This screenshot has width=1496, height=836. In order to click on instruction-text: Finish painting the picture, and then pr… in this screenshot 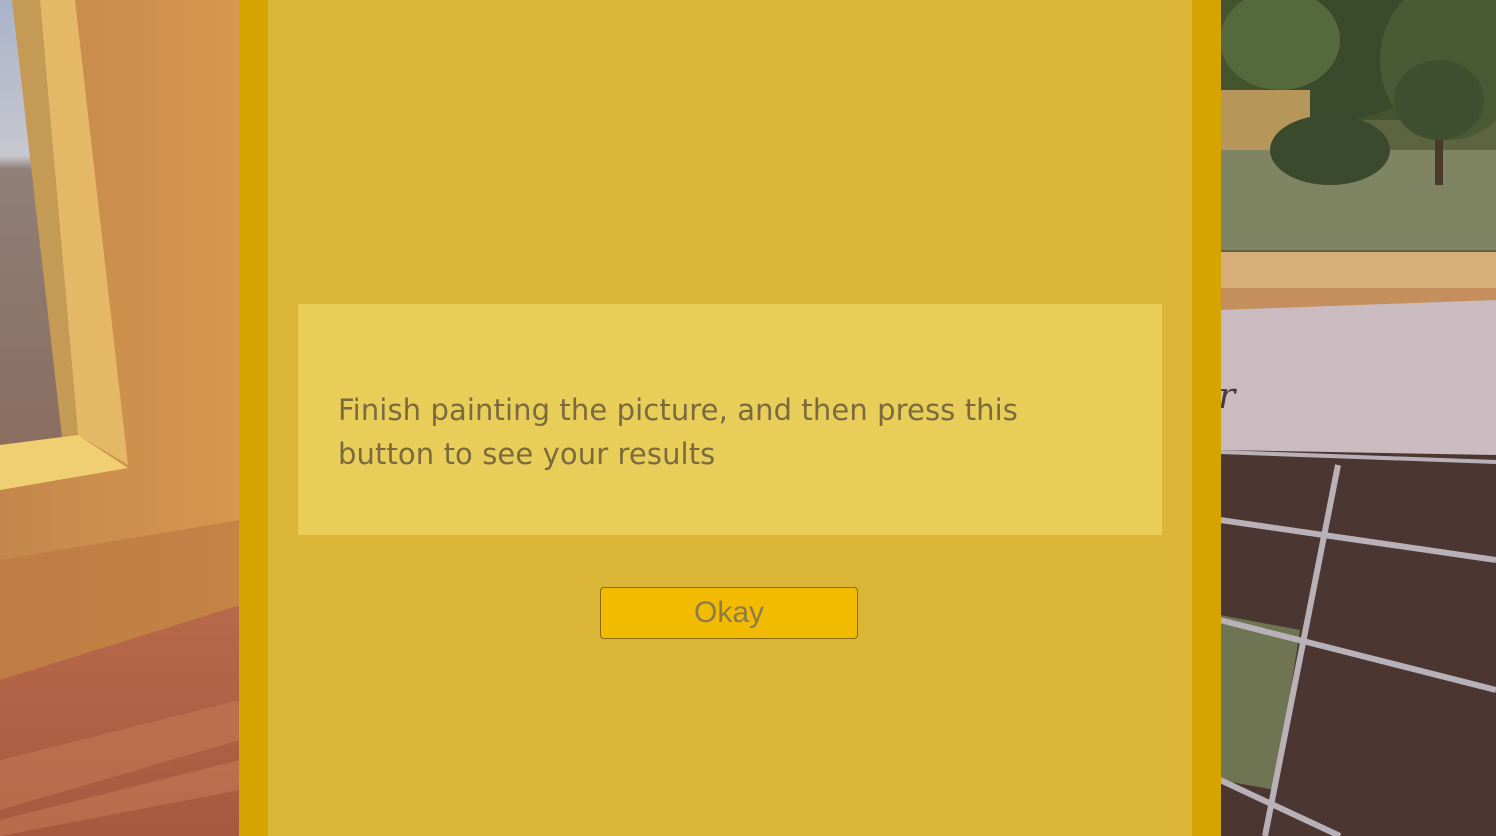, I will do `click(678, 432)`.